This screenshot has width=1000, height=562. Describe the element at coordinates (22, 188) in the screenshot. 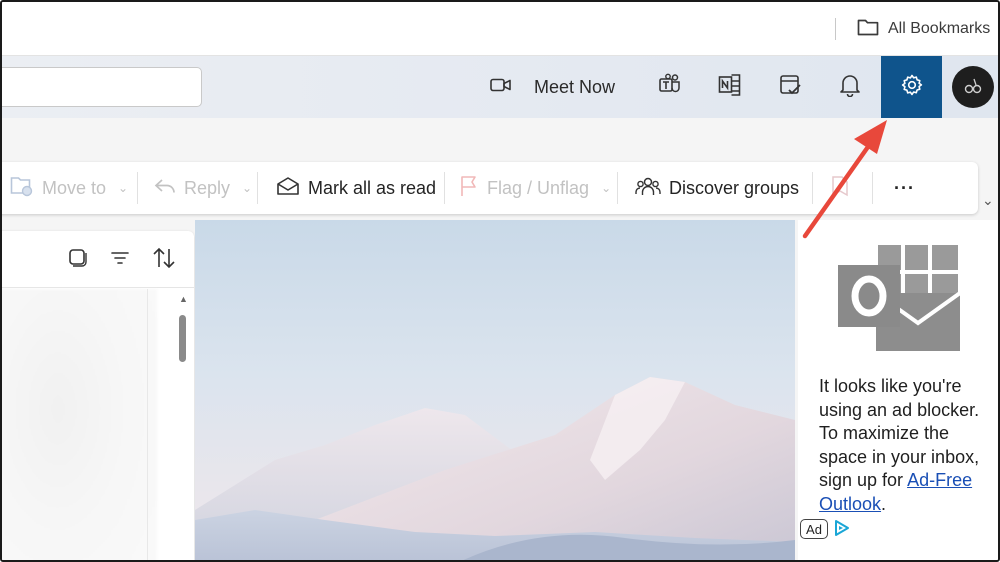

I see `move-folder-icon` at that location.